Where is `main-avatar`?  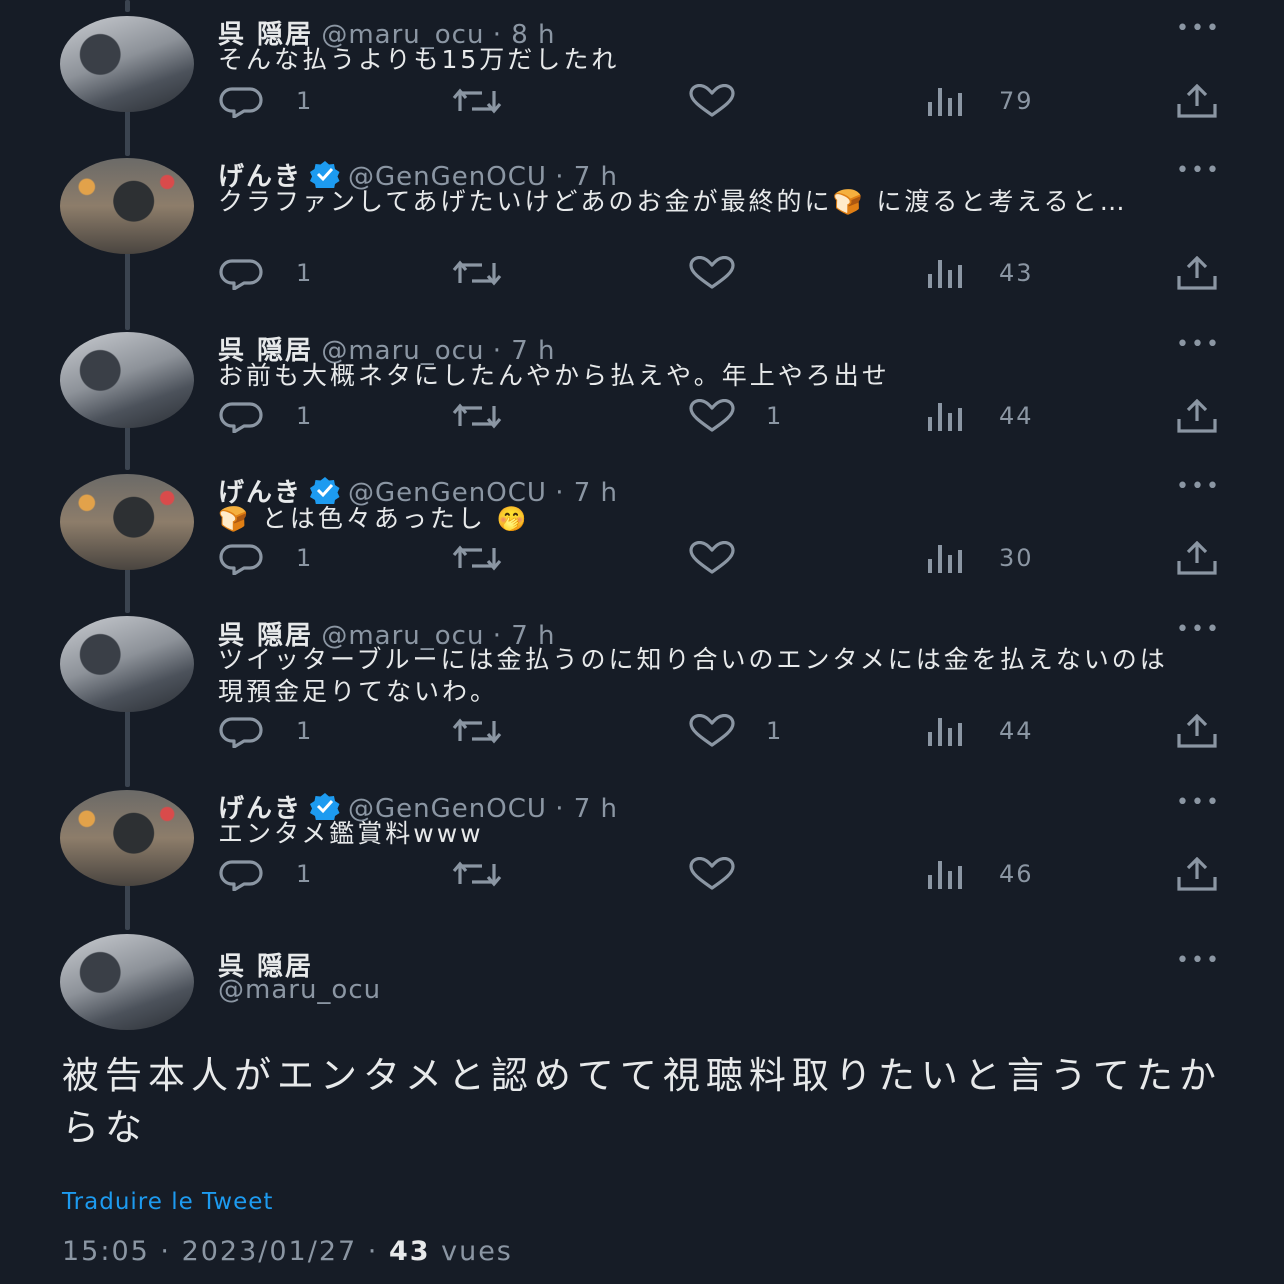 main-avatar is located at coordinates (127, 982).